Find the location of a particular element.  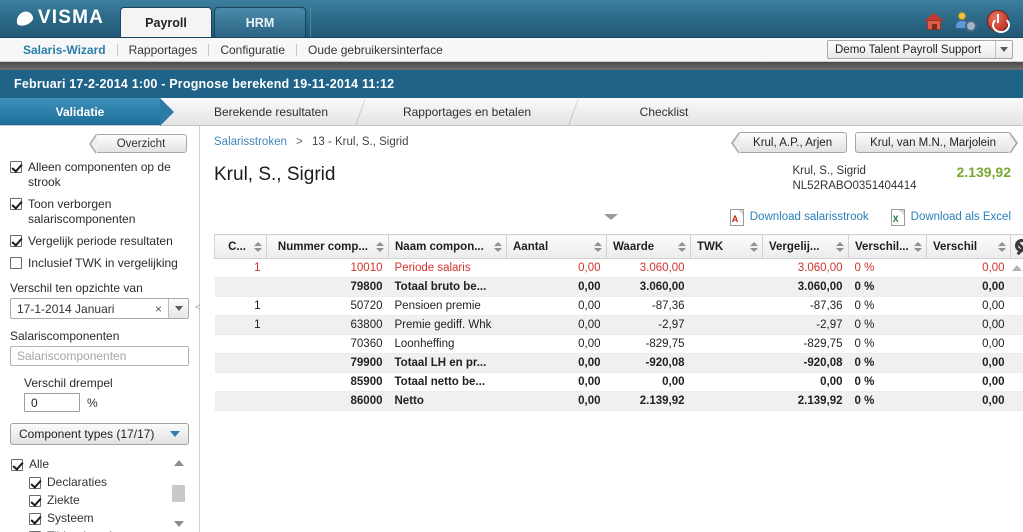

compare-period-select: 17-1-2014 Januari × is located at coordinates (99, 308).